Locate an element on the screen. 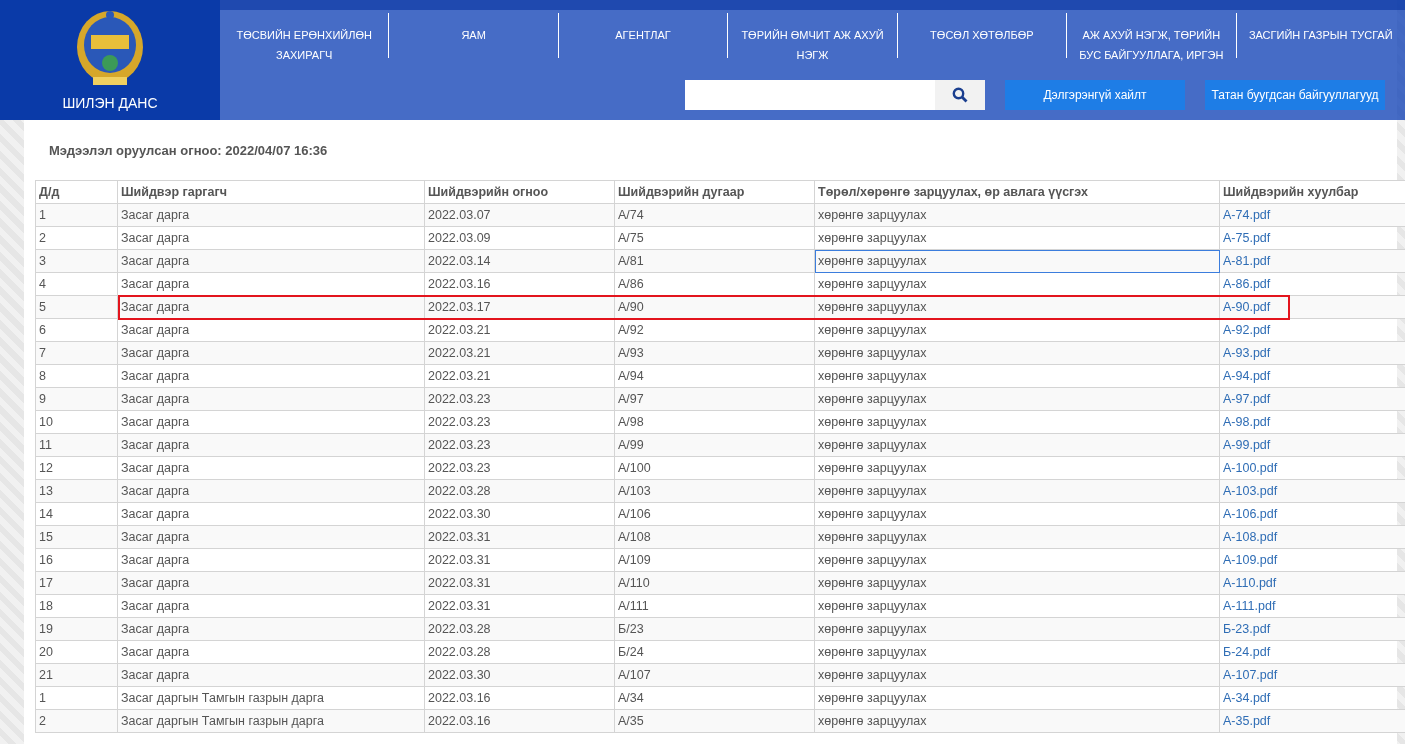 This screenshot has width=1405, height=744. table-cell: А/90 is located at coordinates (714, 307).